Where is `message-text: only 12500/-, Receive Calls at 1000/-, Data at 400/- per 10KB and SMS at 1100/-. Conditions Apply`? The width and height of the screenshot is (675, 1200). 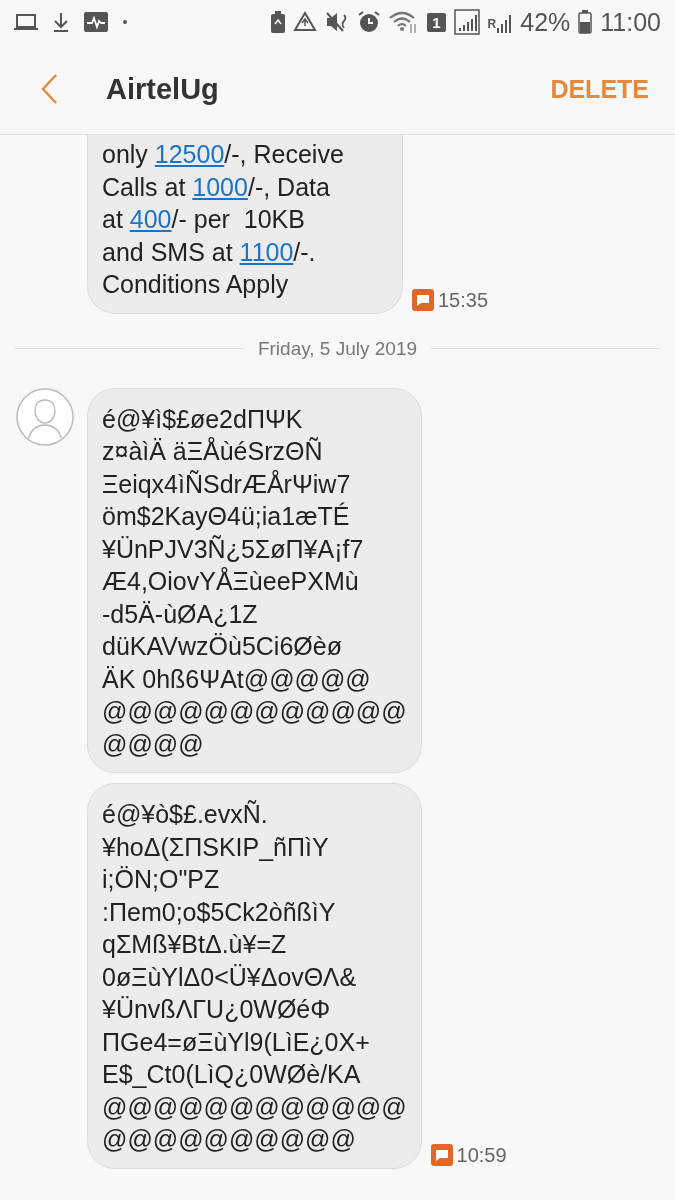
message-text: only 12500/-, Receive Calls at 1000/-, Data at 400/- per 10KB and SMS at 1100/-. Conditions Apply is located at coordinates (223, 219).